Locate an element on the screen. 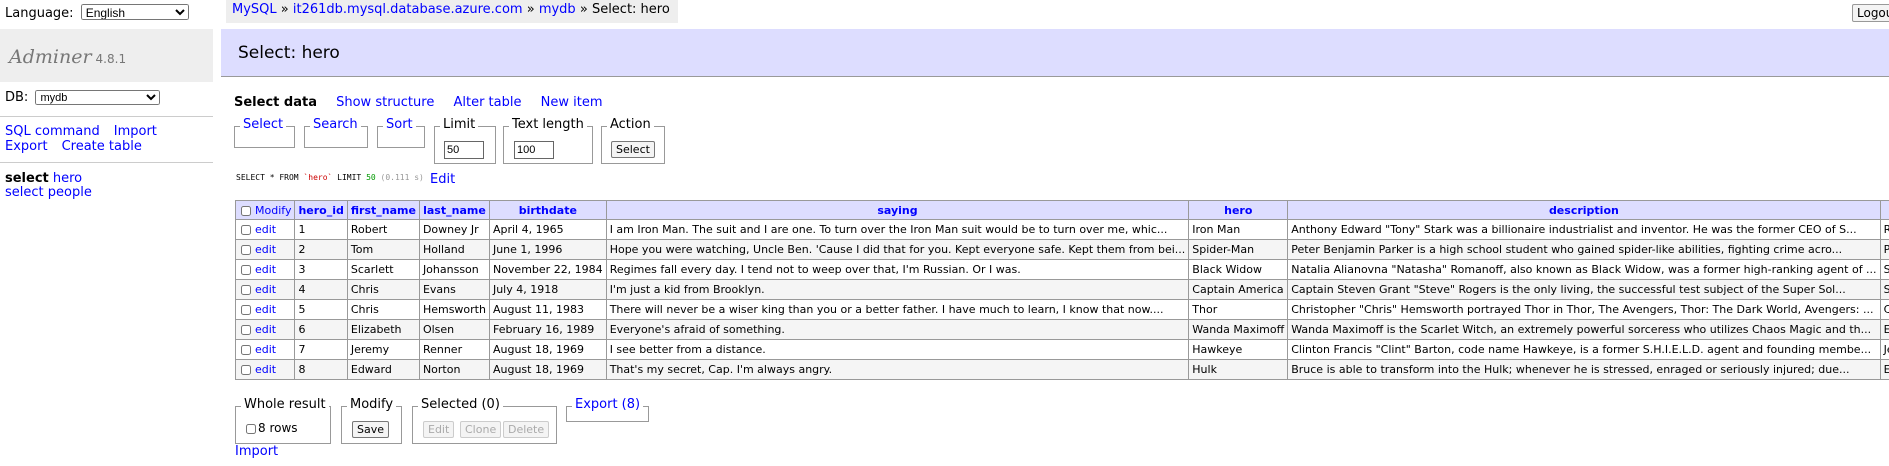 The height and width of the screenshot is (466, 1889). column-header: description is located at coordinates (1584, 210).